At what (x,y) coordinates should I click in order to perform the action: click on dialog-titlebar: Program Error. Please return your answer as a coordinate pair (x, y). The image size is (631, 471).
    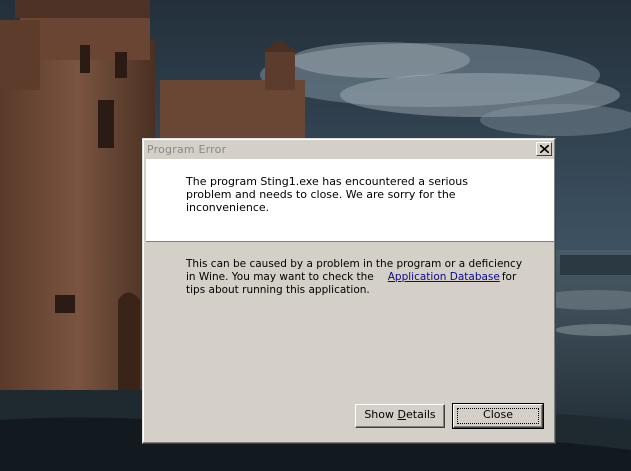
    Looking at the image, I should click on (349, 150).